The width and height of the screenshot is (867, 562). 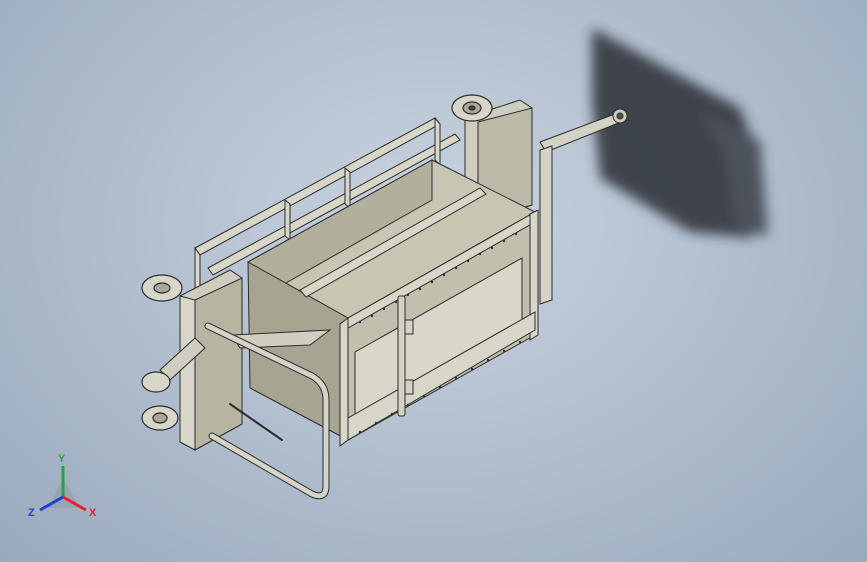 What do you see at coordinates (472, 108) in the screenshot?
I see `rear-caster-wheel` at bounding box center [472, 108].